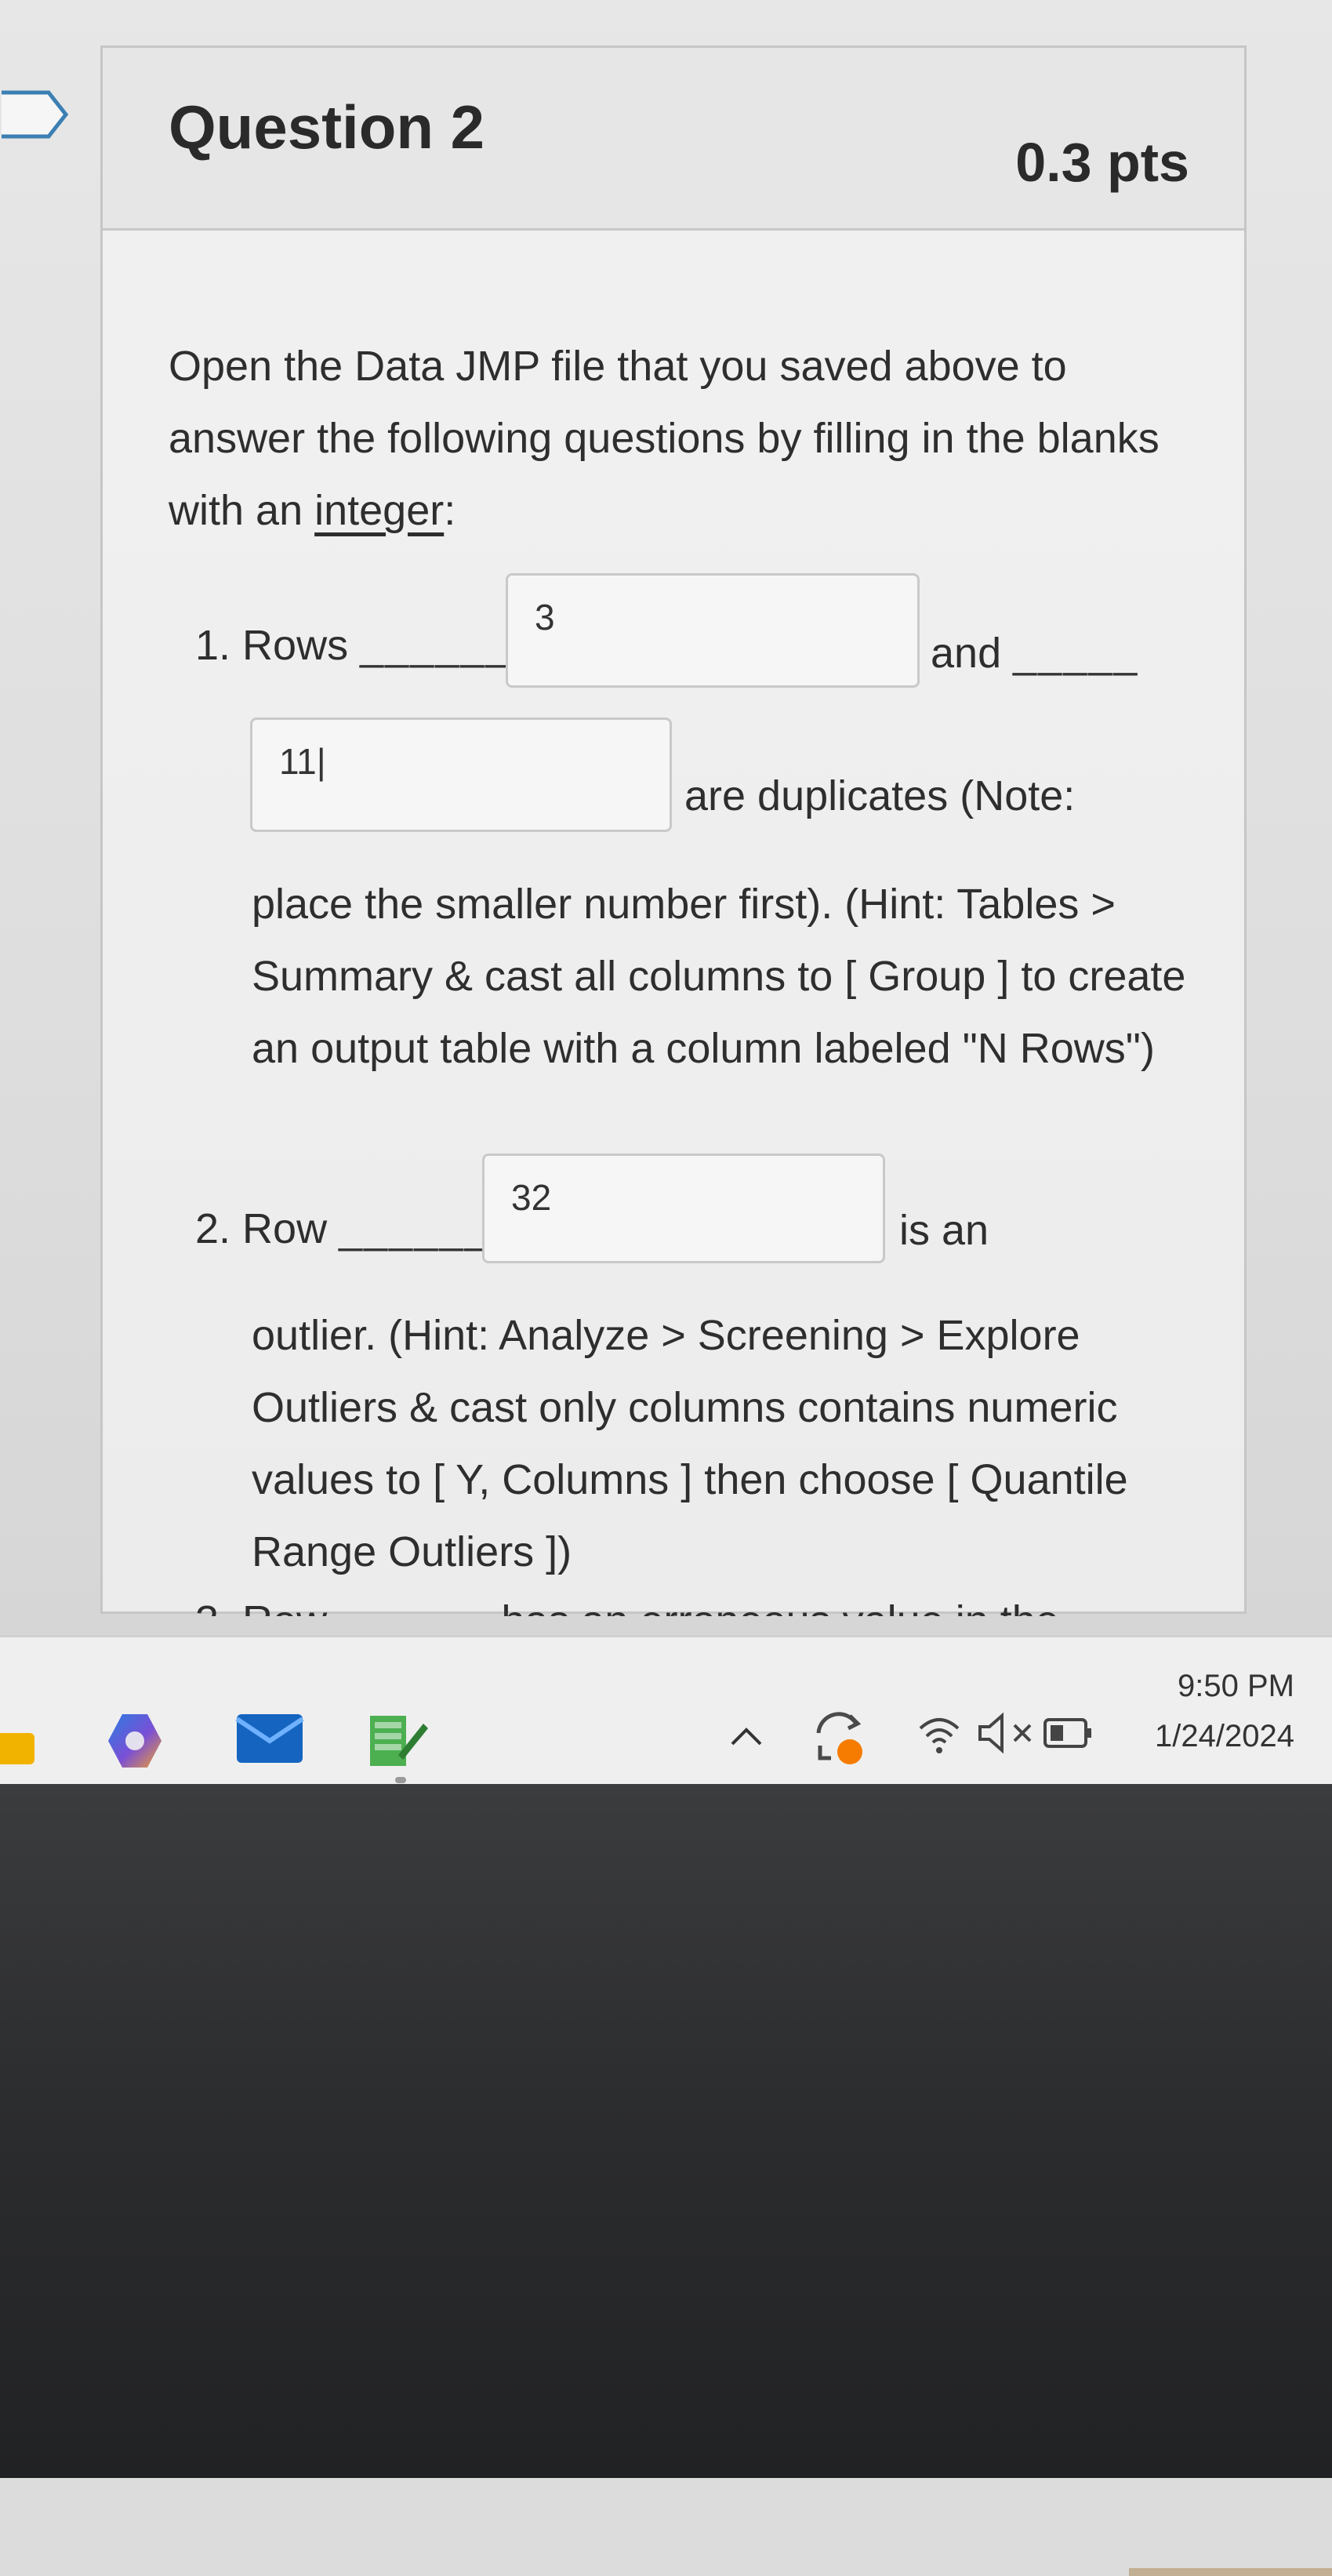  I want to click on item1-and: and _____, so click(1035, 653).